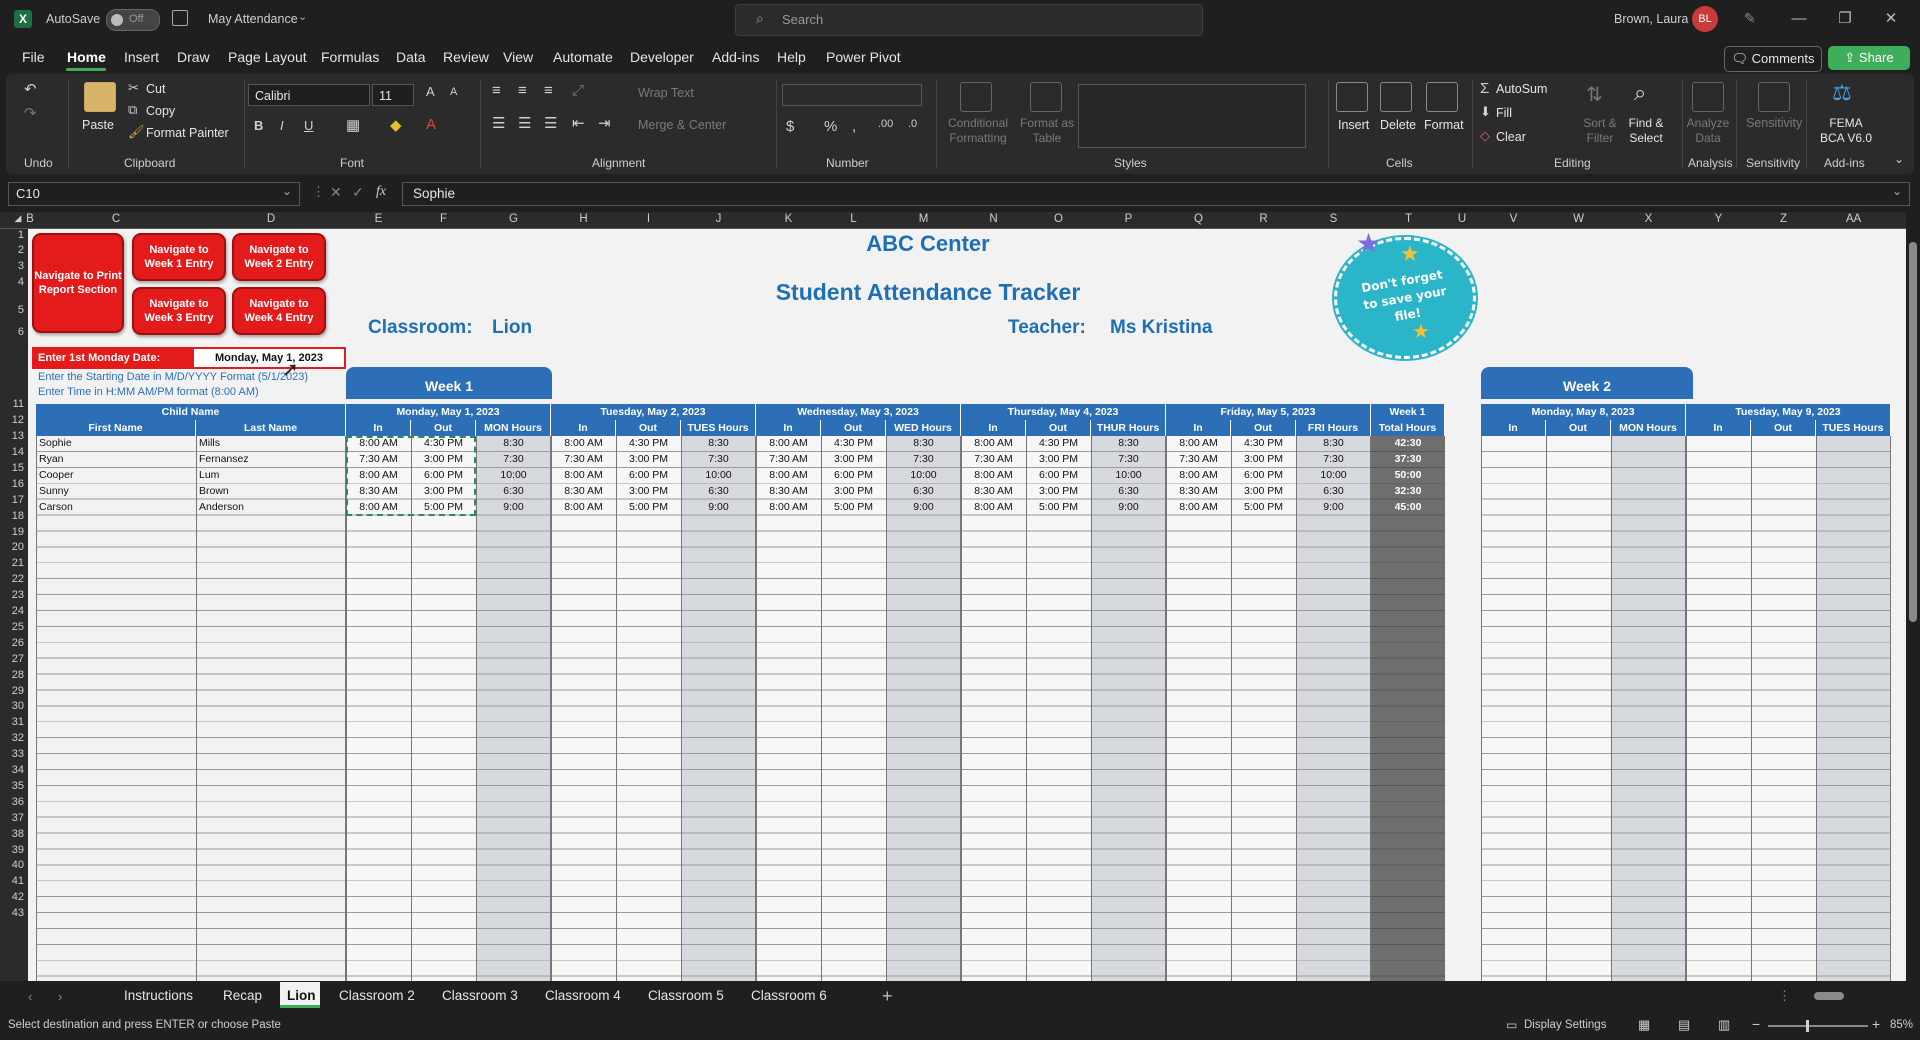  What do you see at coordinates (287, 191) in the screenshot?
I see `name-box-dropdown-icon: ⌄` at bounding box center [287, 191].